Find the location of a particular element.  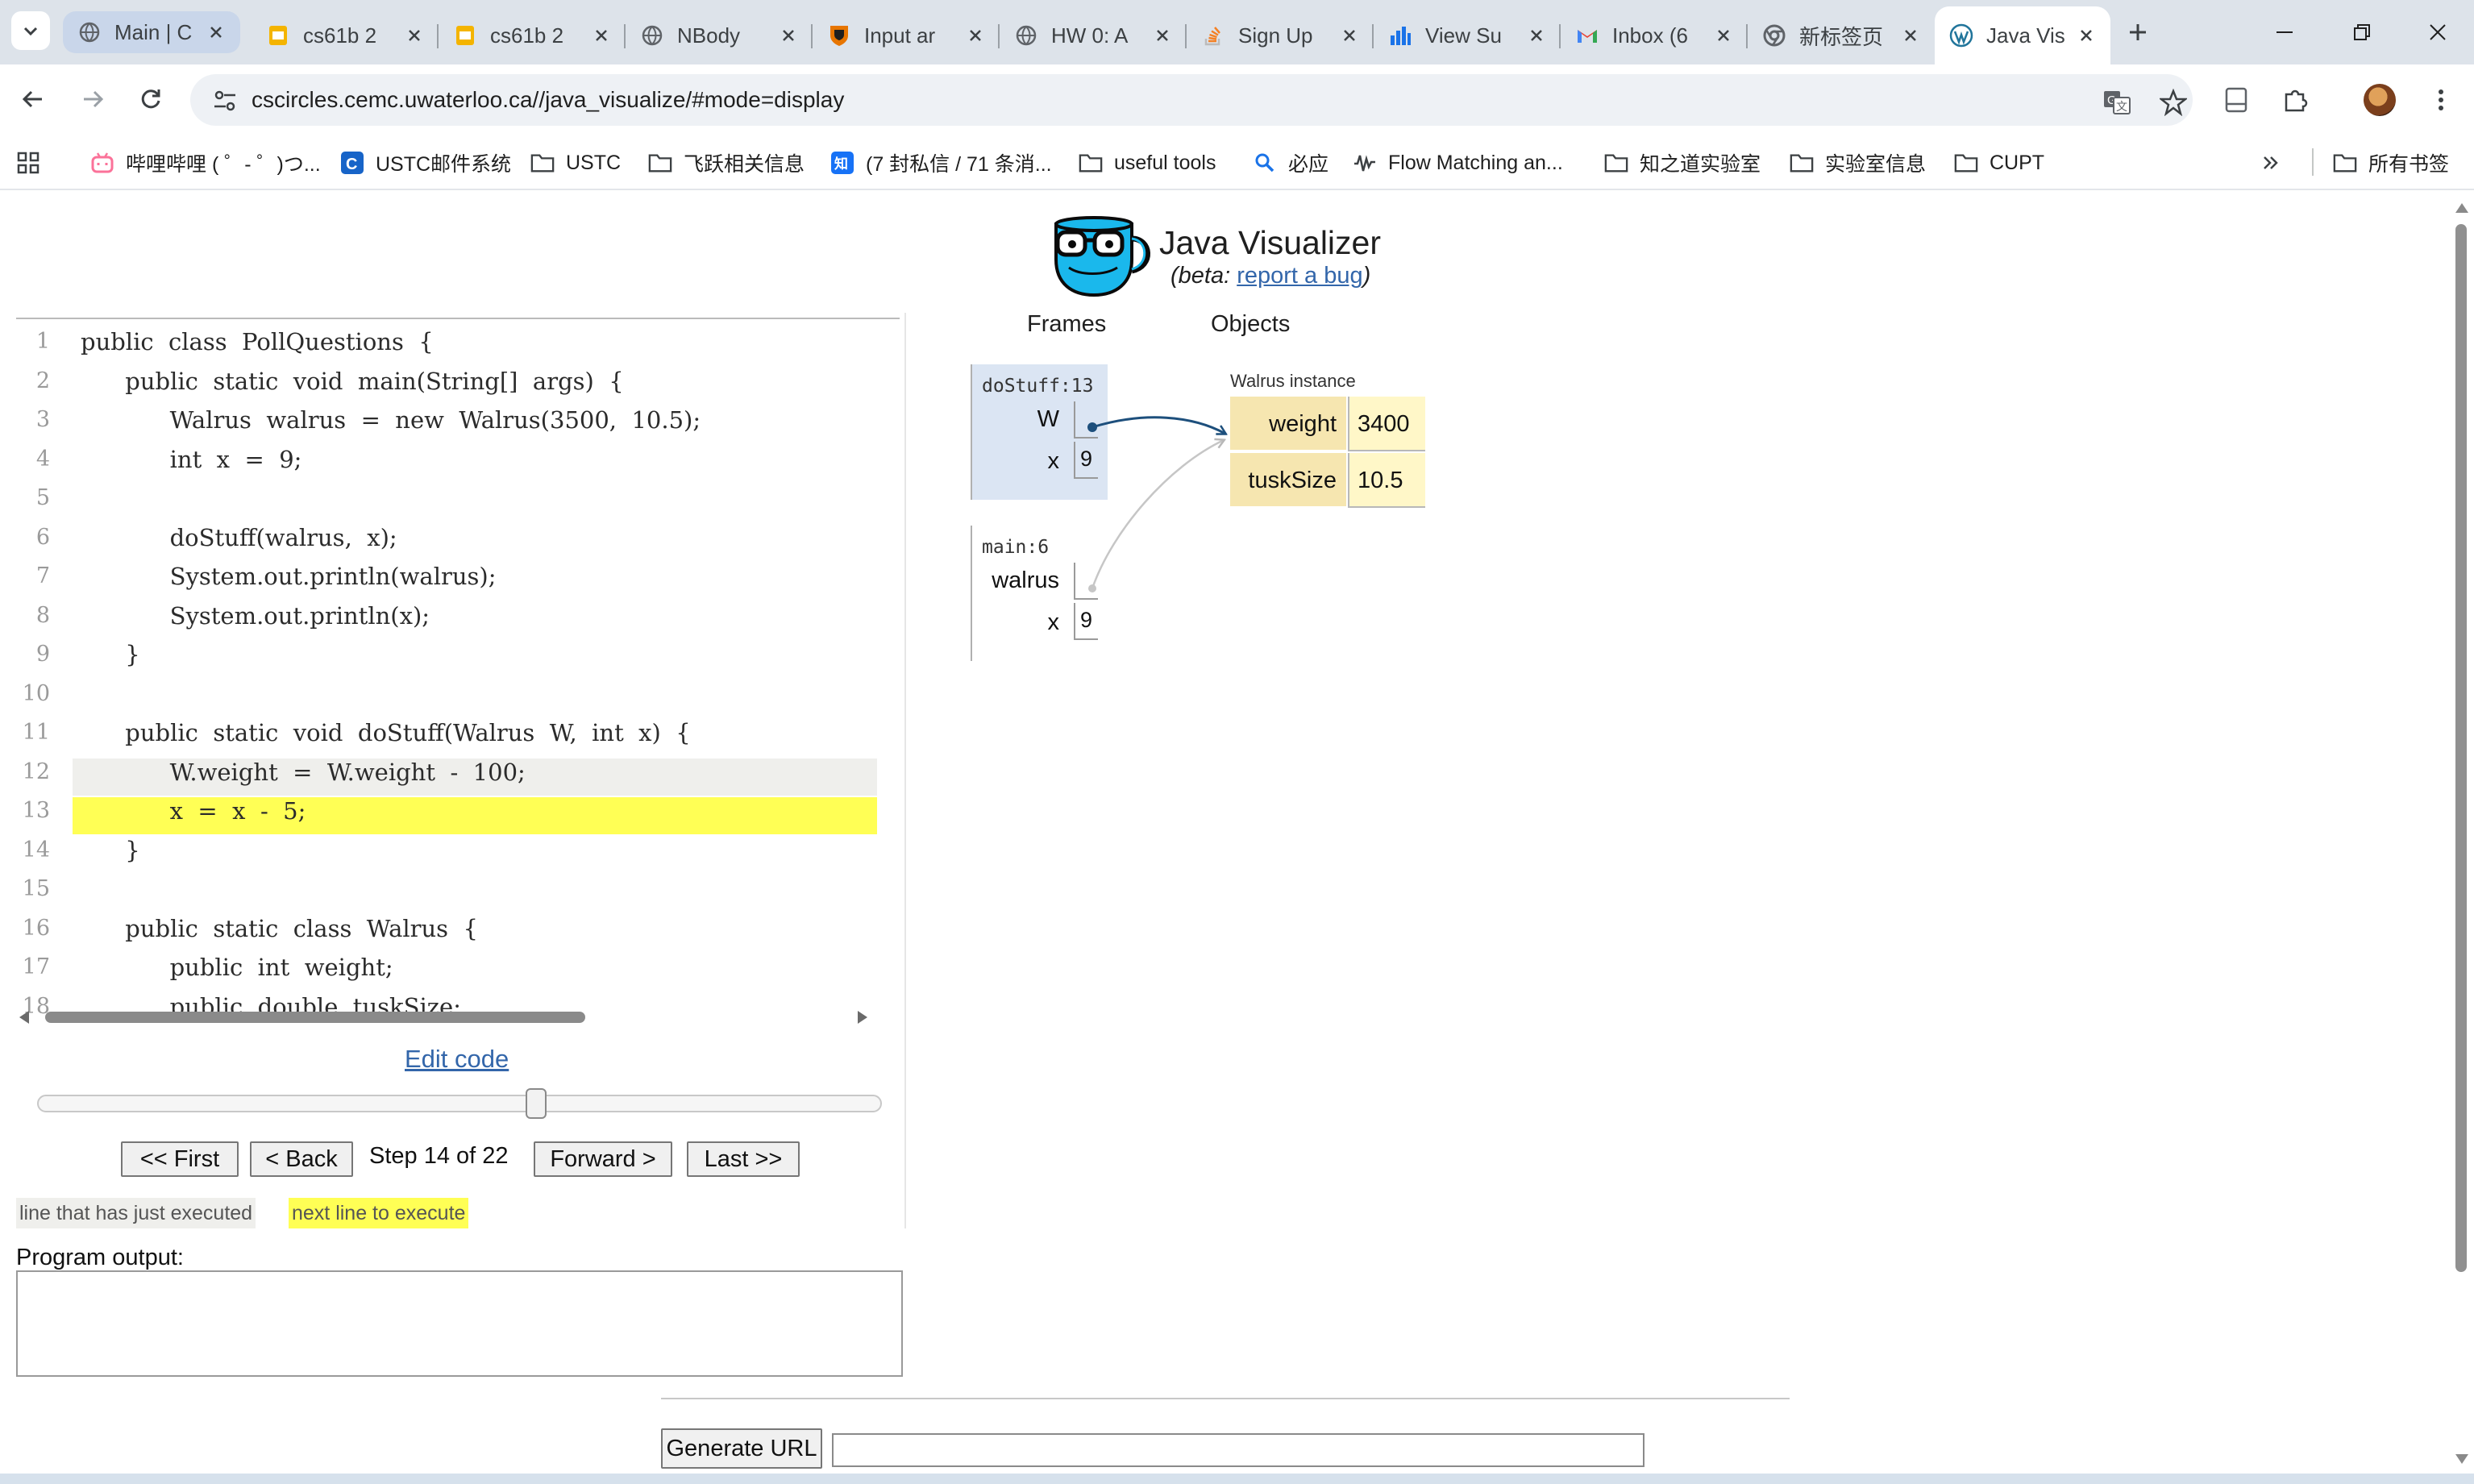

step-slider is located at coordinates (459, 1103).